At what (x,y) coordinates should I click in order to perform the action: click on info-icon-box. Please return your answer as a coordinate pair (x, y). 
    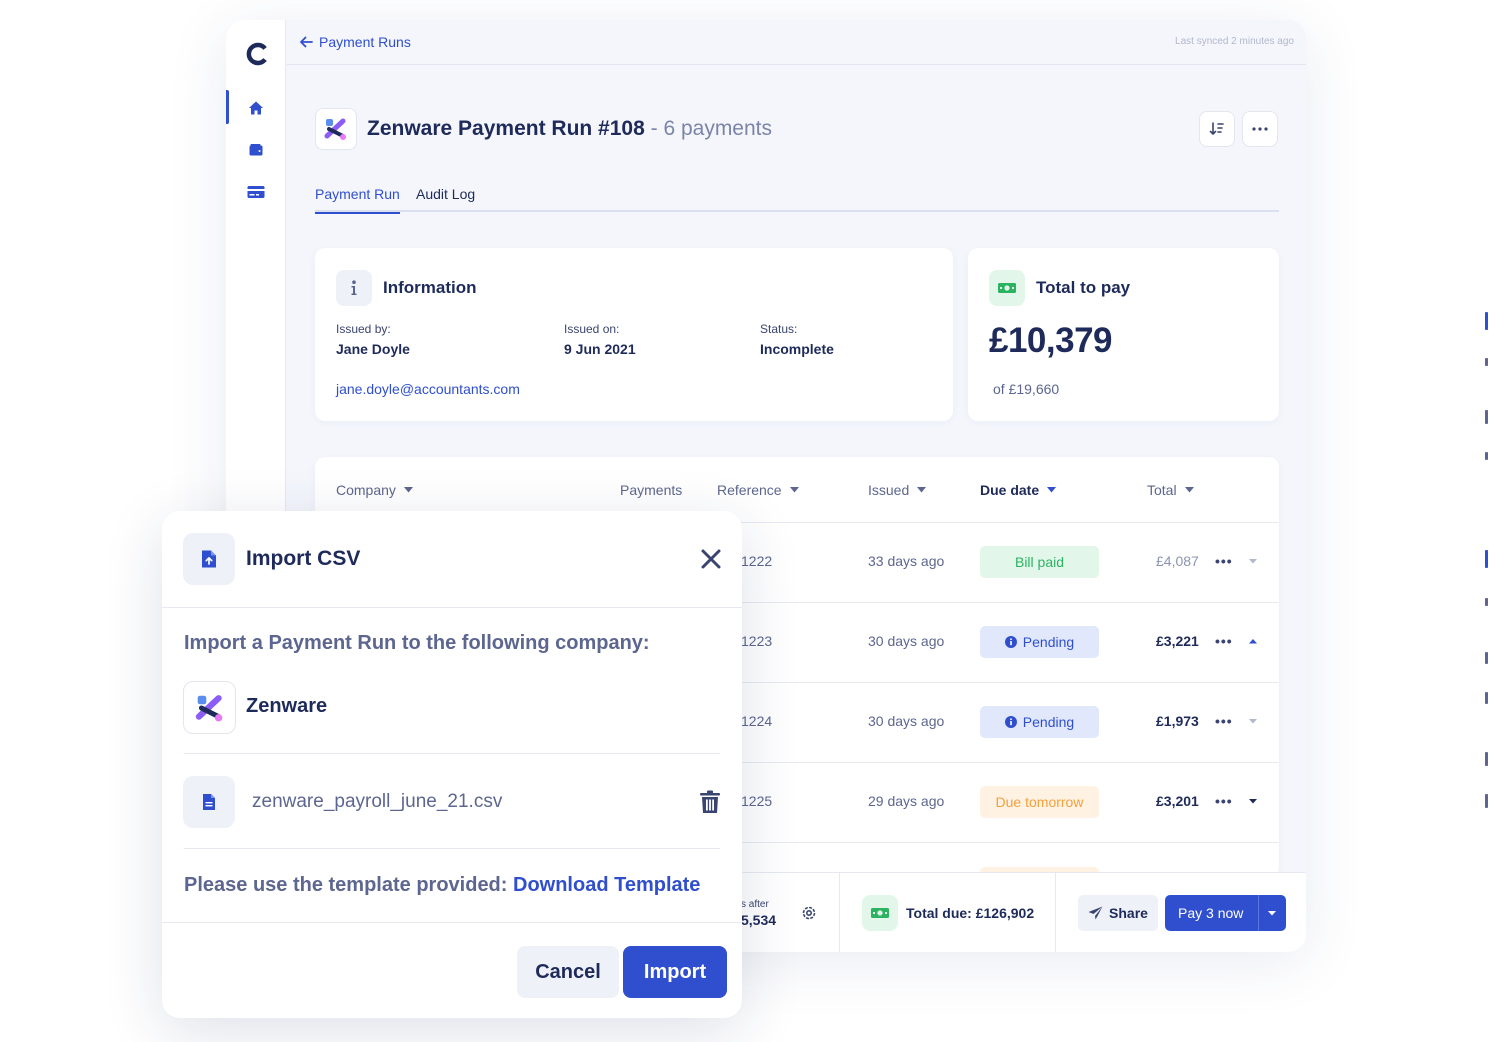
    Looking at the image, I should click on (354, 288).